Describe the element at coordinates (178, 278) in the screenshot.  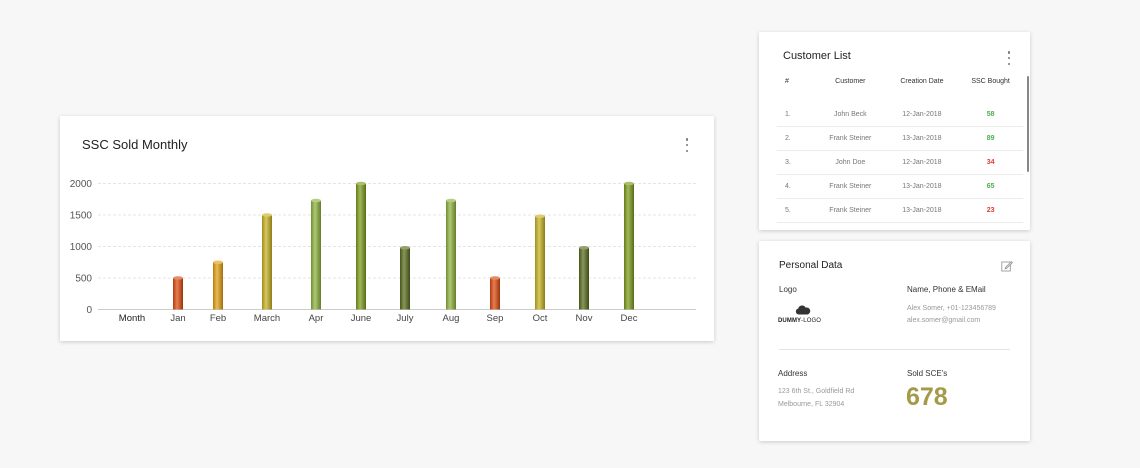
I see `bar-top-jan` at that location.